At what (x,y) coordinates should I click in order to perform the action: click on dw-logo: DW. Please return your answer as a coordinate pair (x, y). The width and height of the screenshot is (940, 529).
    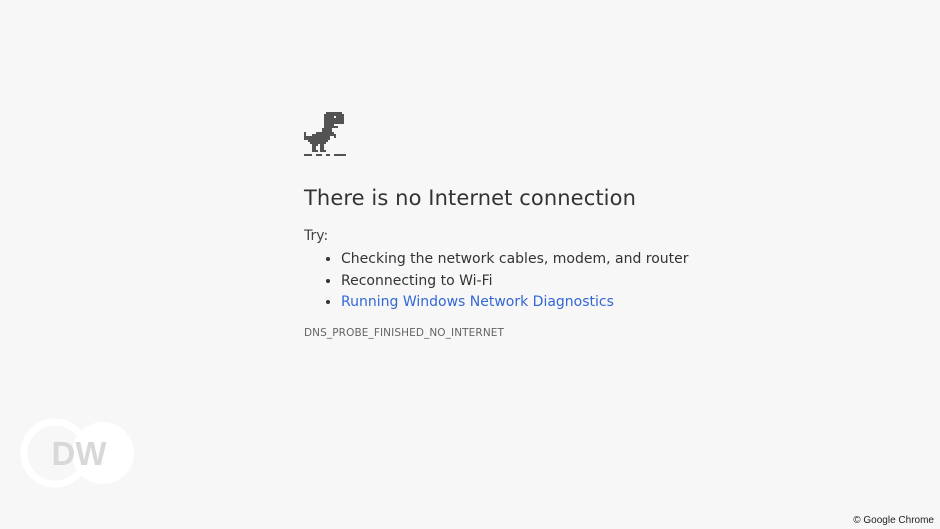
    Looking at the image, I should click on (77, 453).